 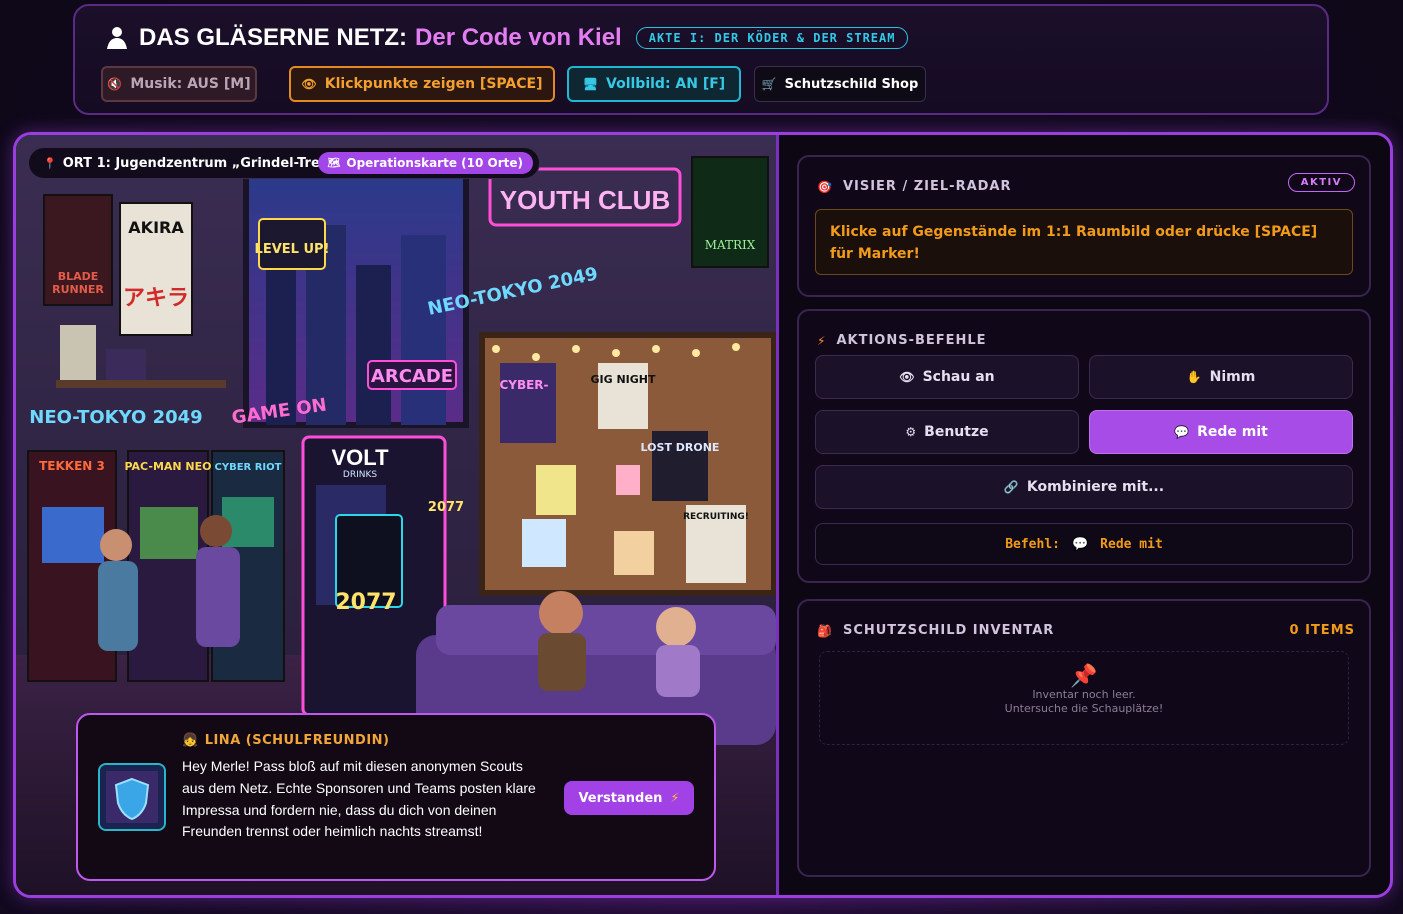 I want to click on inventory-empty-line1: Inventar noch leer., so click(x=1084, y=694).